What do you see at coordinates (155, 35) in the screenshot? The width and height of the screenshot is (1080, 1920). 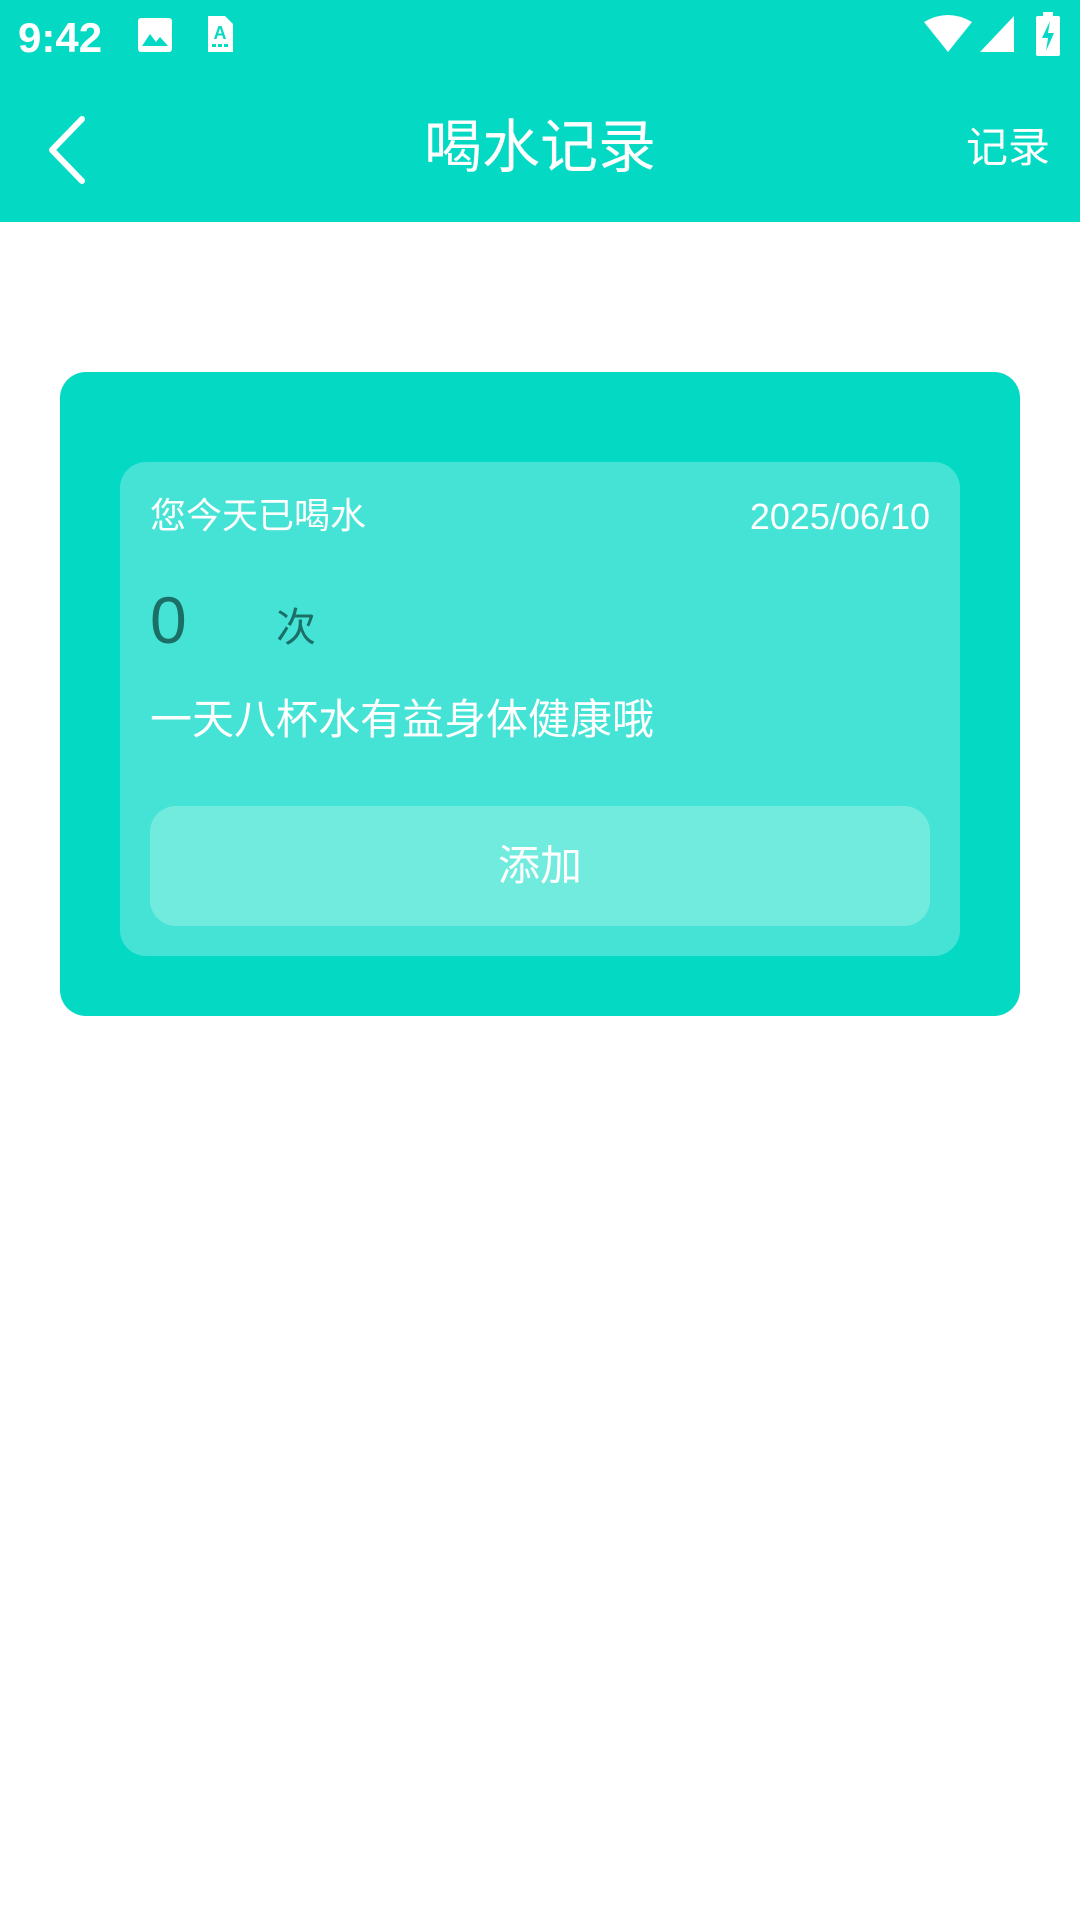 I see `image-icon` at bounding box center [155, 35].